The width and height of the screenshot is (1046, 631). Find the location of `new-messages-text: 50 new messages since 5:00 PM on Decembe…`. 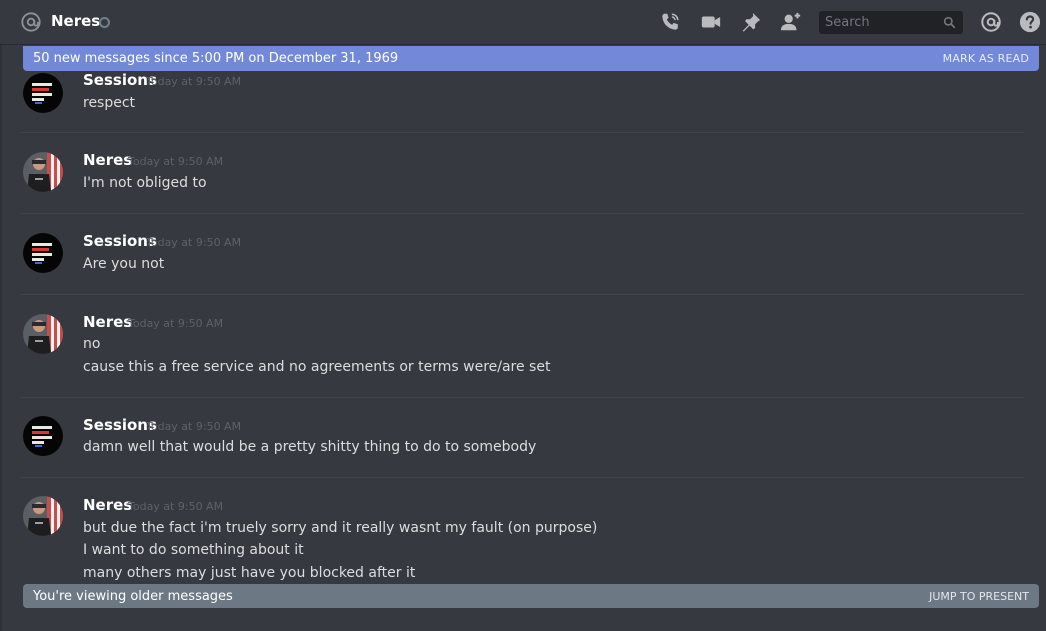

new-messages-text: 50 new messages since 5:00 PM on Decembe… is located at coordinates (216, 58).